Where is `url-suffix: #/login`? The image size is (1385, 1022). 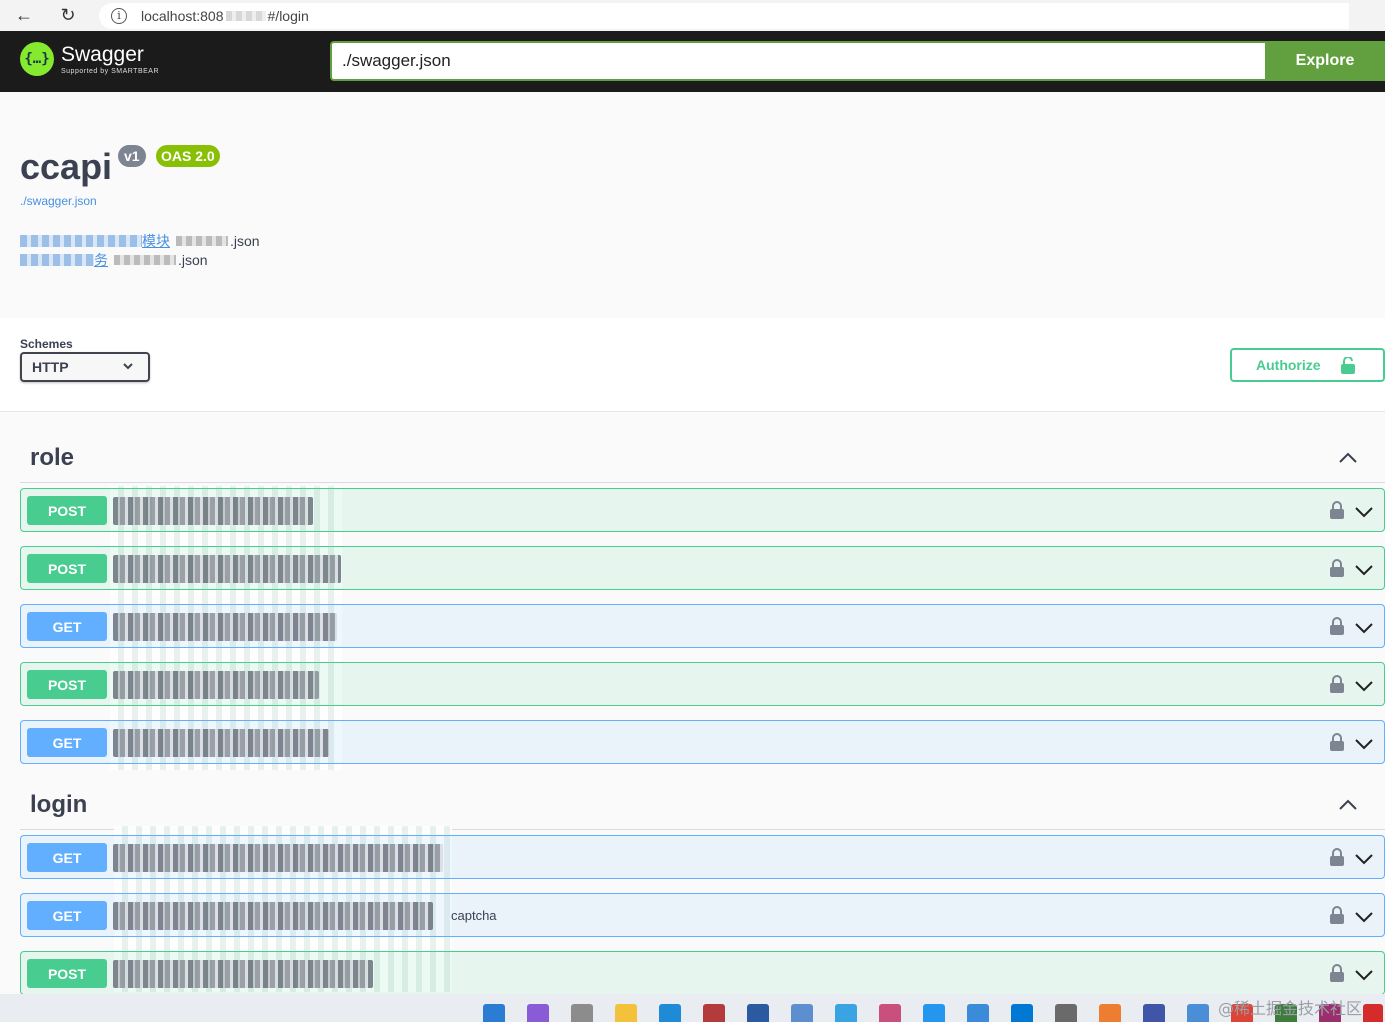 url-suffix: #/login is located at coordinates (288, 15).